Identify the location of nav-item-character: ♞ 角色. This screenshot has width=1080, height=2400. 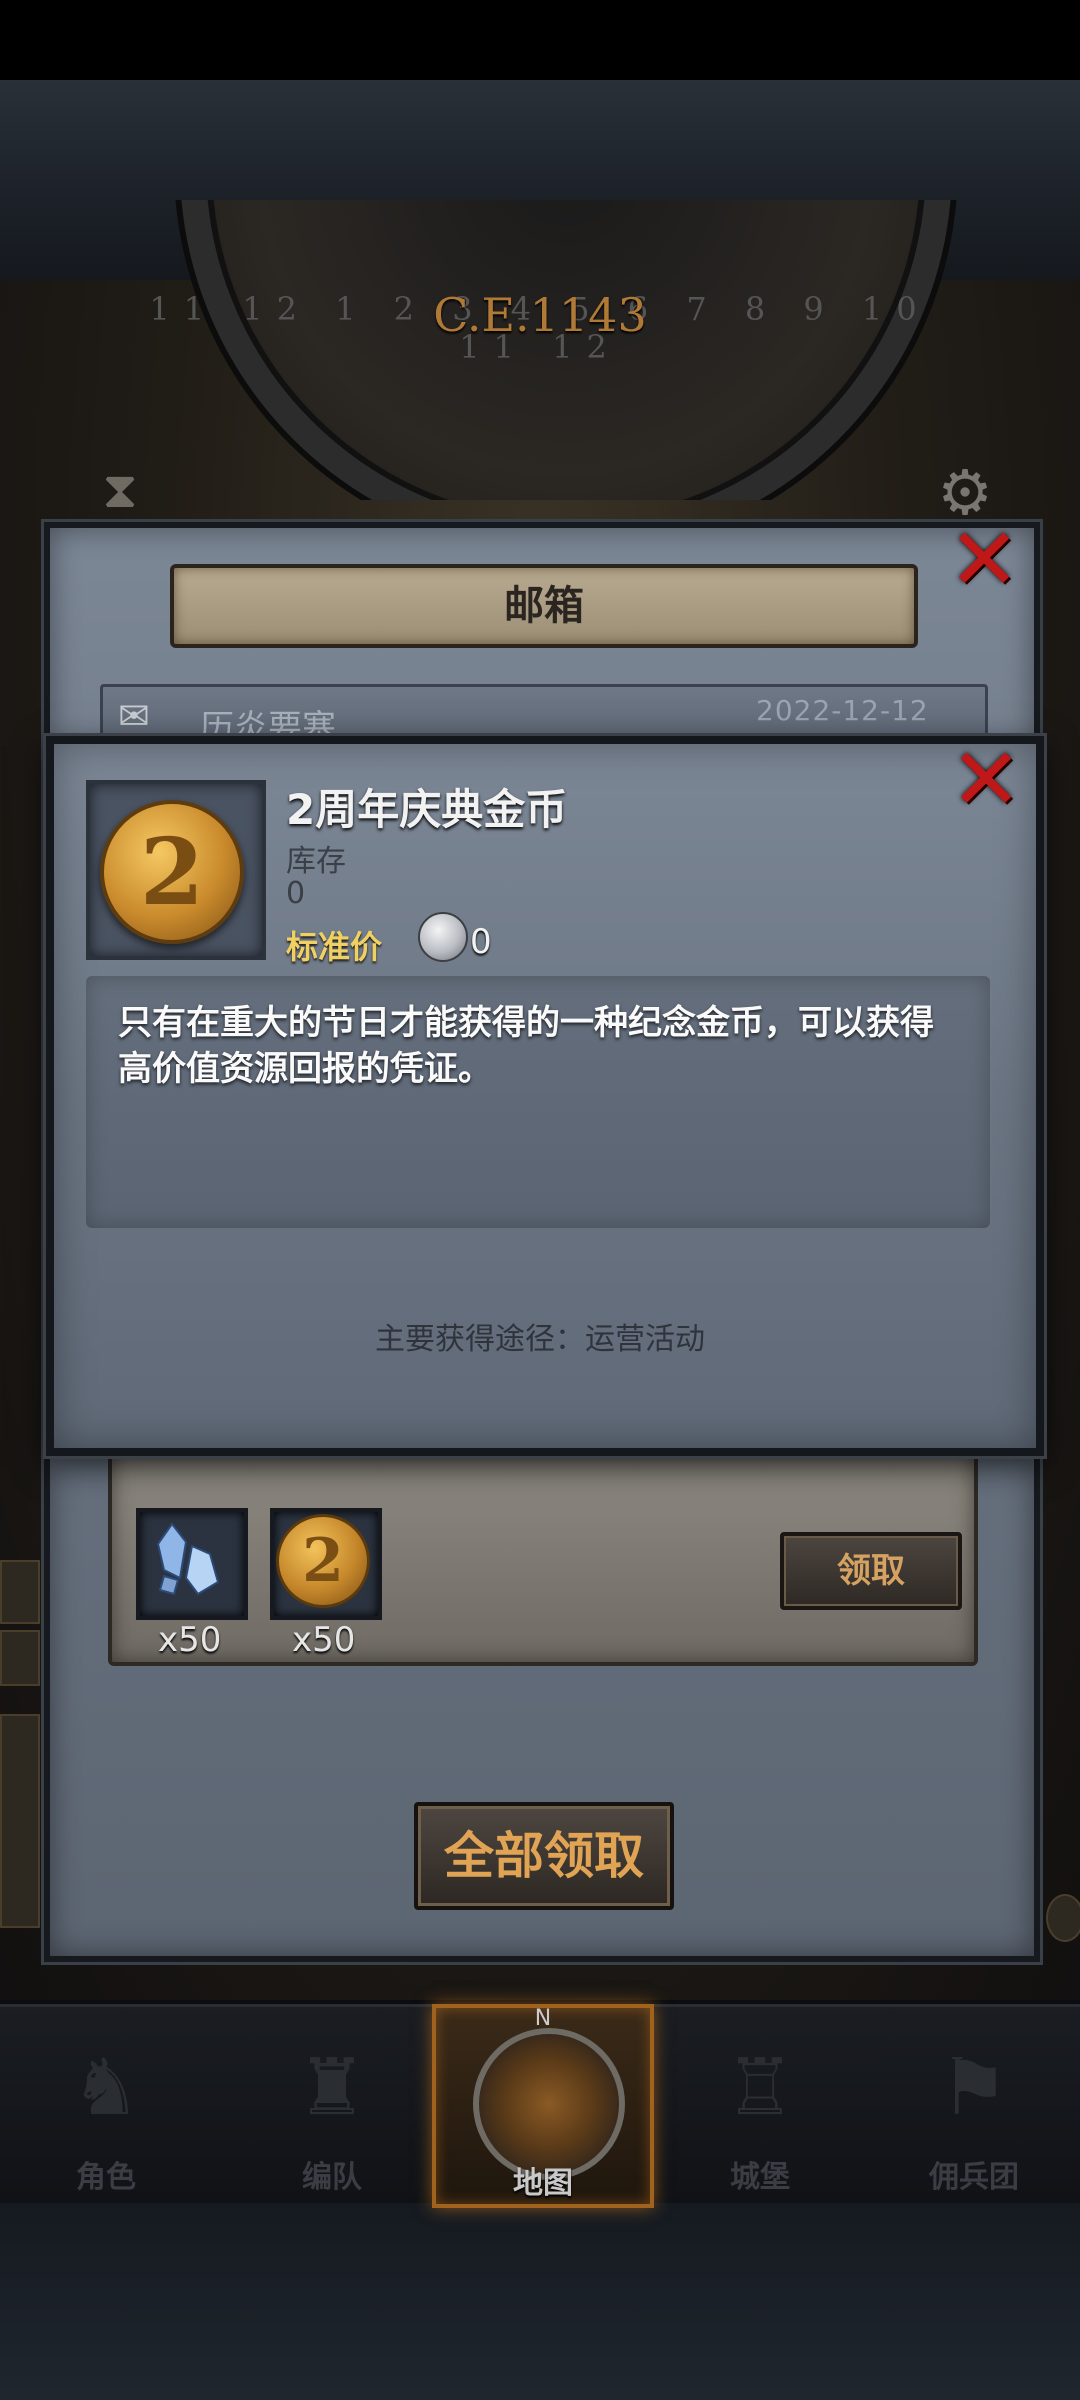
(106, 2105).